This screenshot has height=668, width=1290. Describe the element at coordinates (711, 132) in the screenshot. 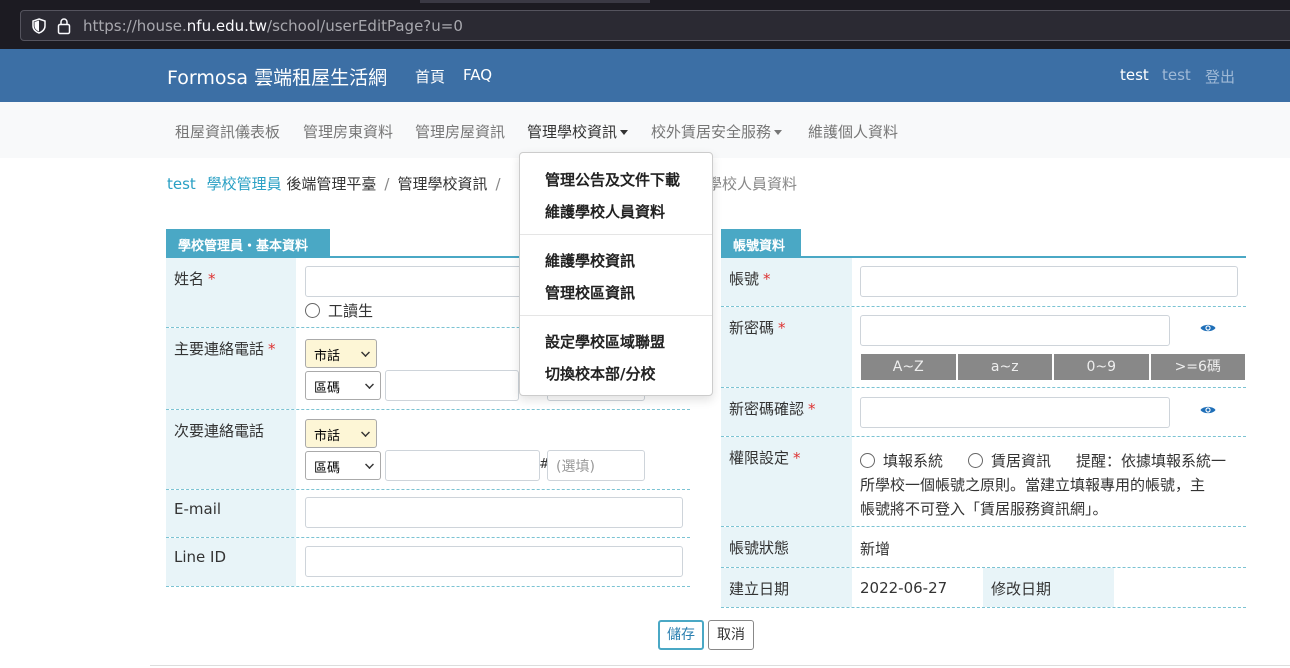

I see `subnav-safety-label: 校外賃居安全服務` at that location.